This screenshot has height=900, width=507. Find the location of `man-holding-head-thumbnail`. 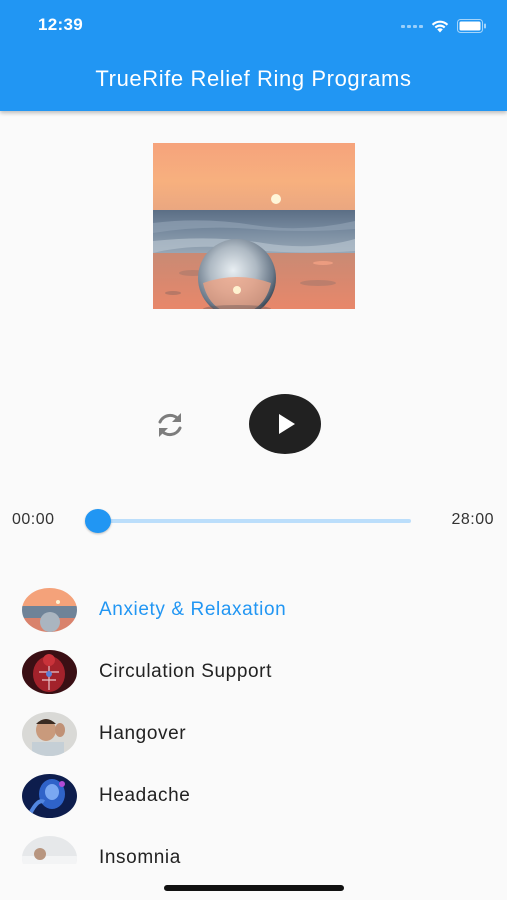

man-holding-head-thumbnail is located at coordinates (49, 734).